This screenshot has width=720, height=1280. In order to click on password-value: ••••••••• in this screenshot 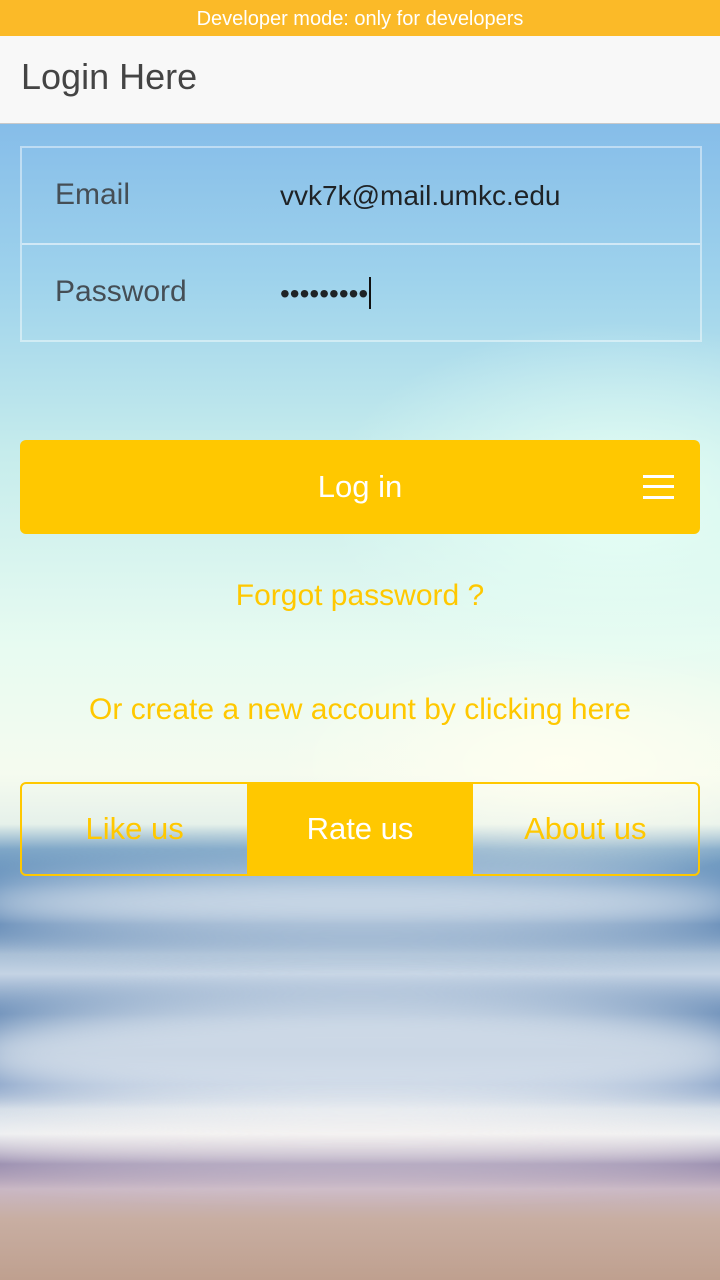, I will do `click(324, 293)`.